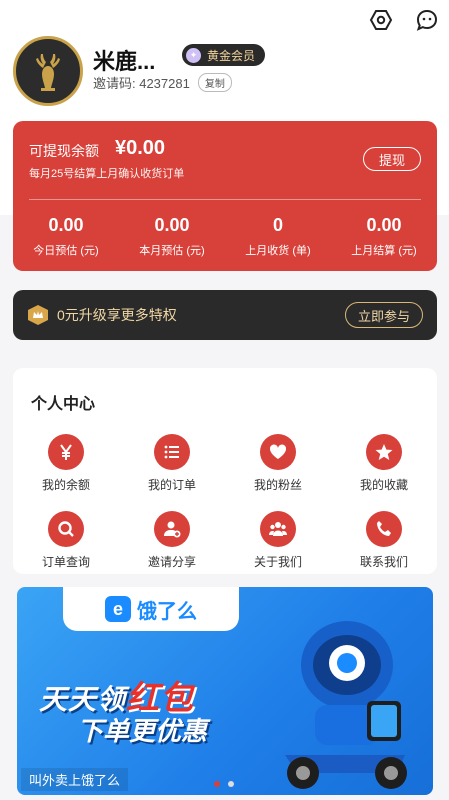  What do you see at coordinates (392, 159) in the screenshot?
I see `withdraw-button: 提现` at bounding box center [392, 159].